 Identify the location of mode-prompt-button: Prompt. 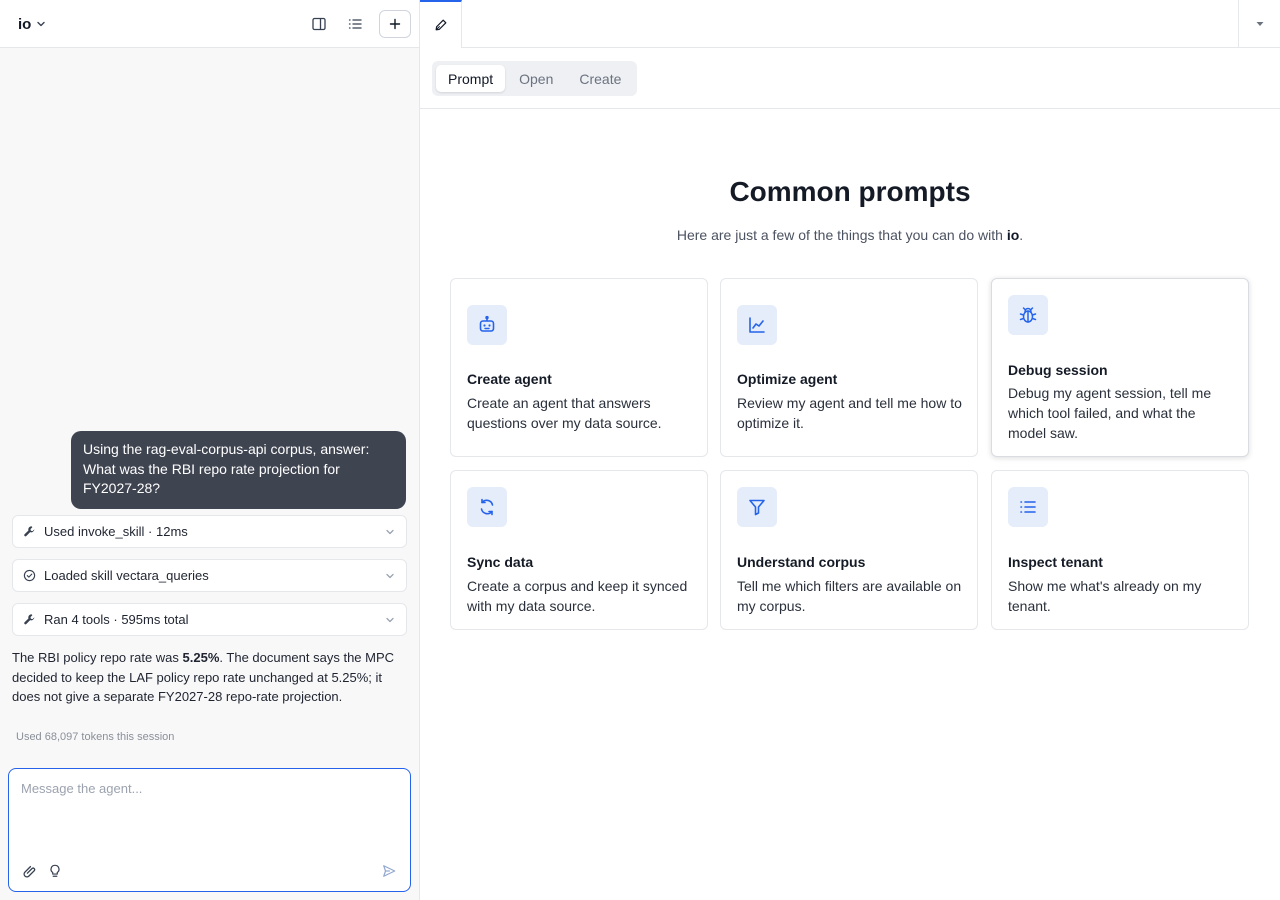
(471, 78).